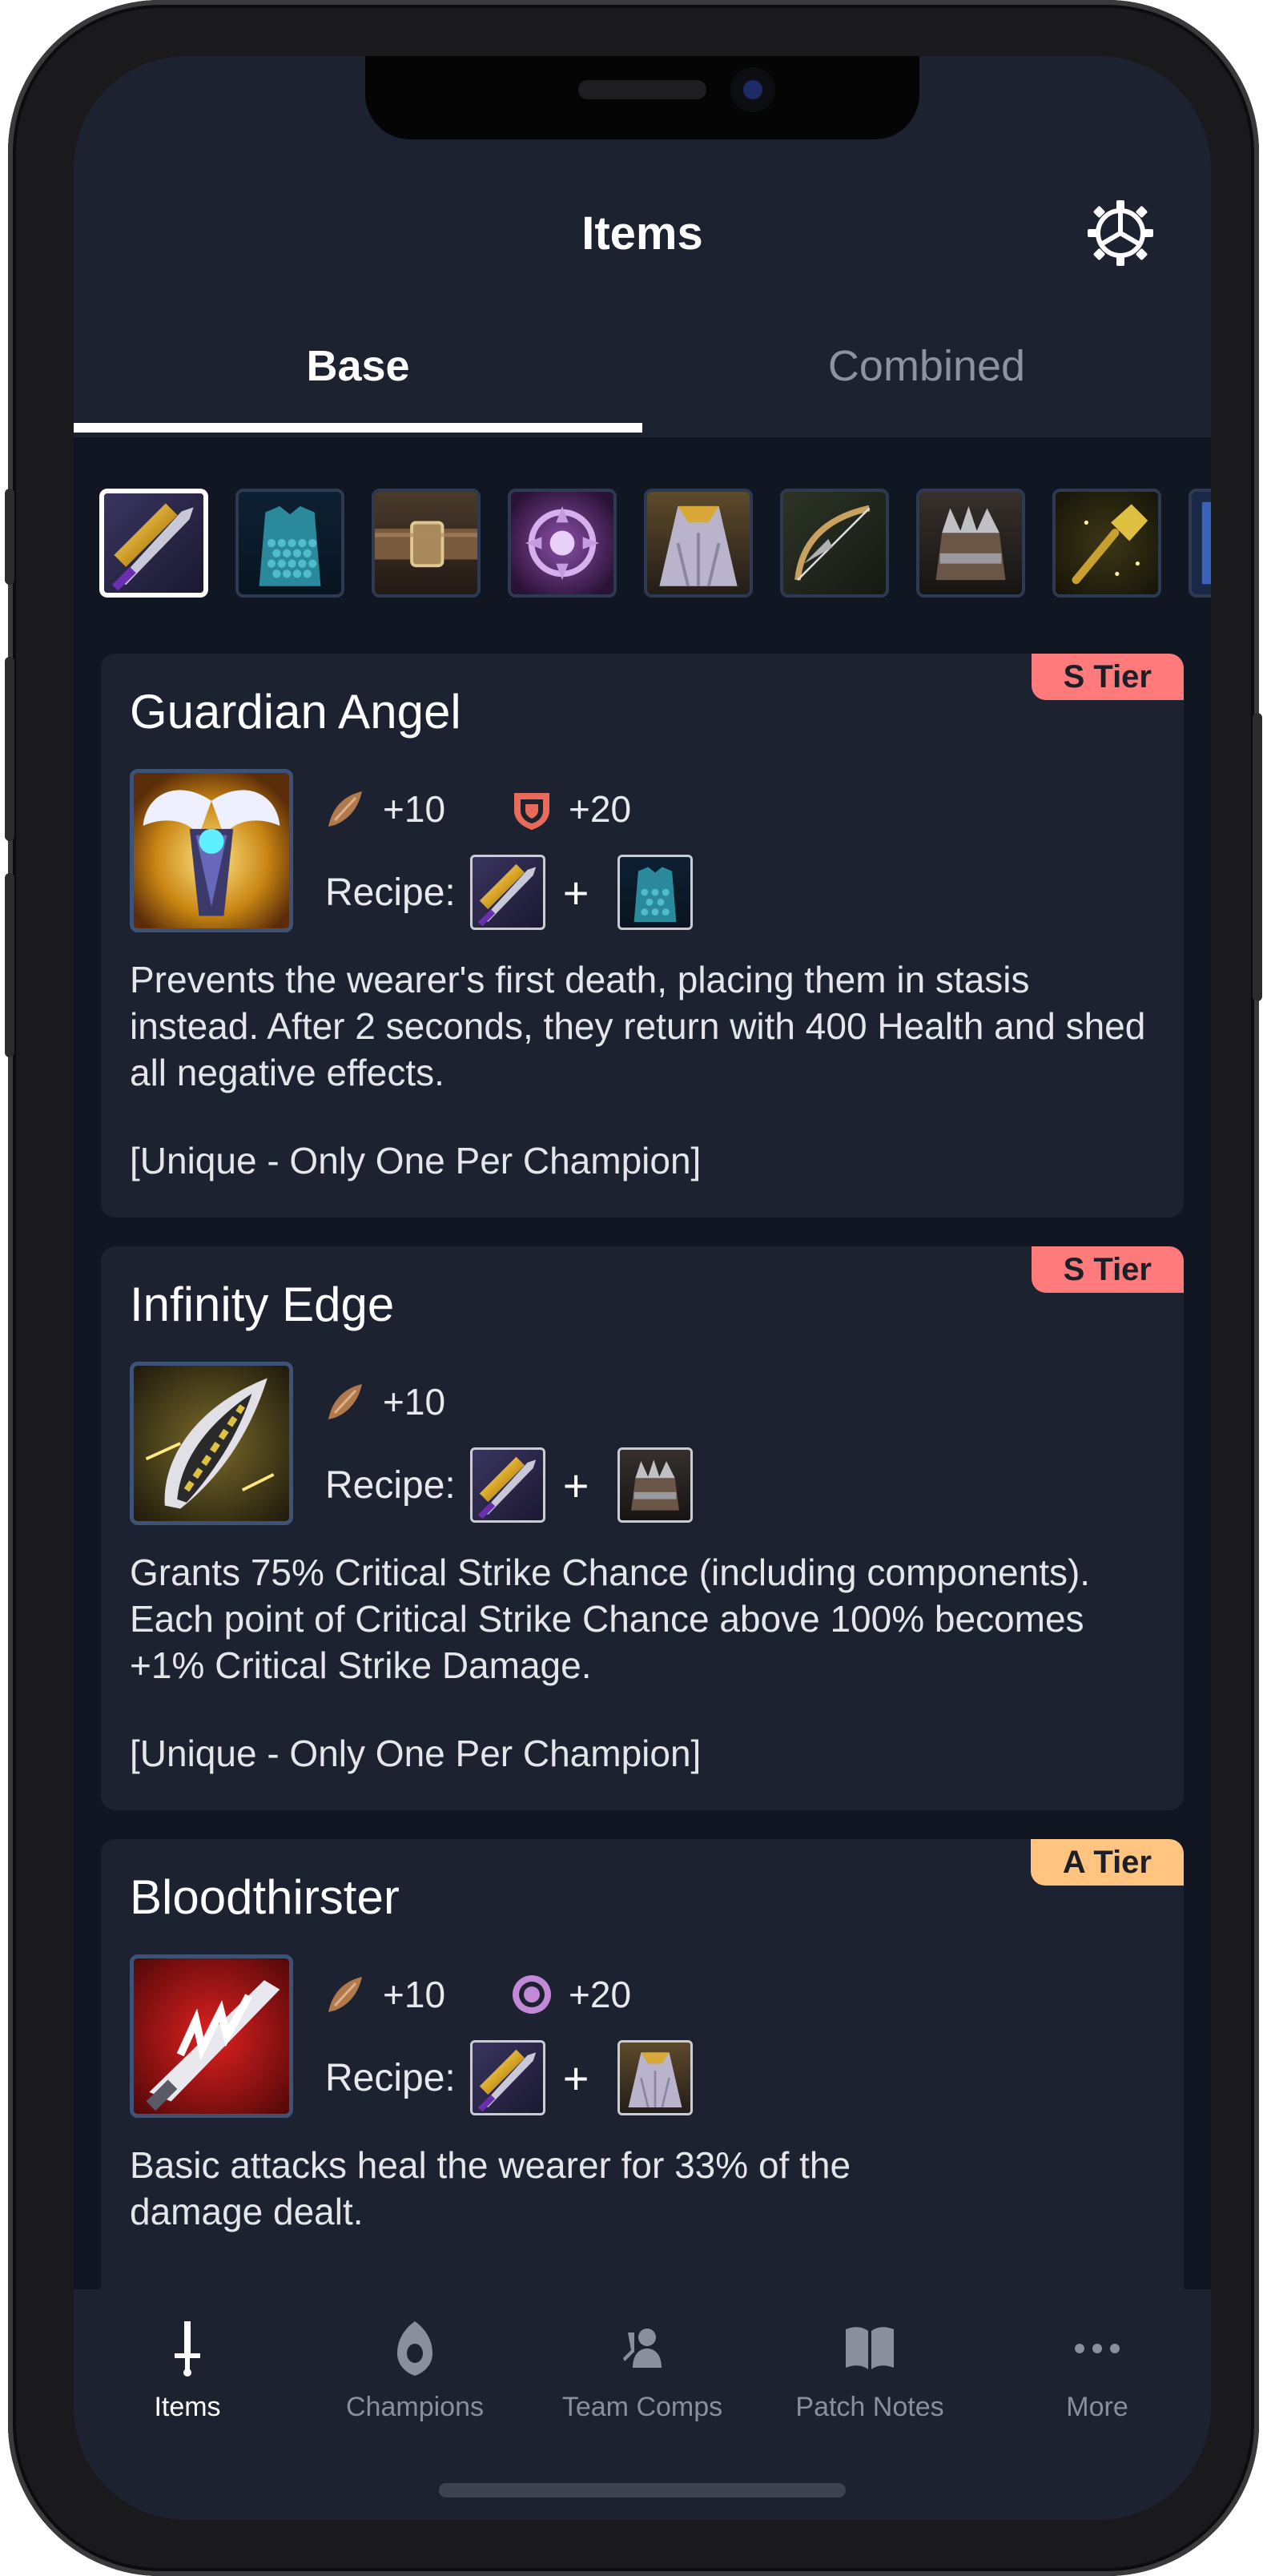 The image size is (1267, 2576). What do you see at coordinates (415, 2407) in the screenshot?
I see `tabbar-label: Champions` at bounding box center [415, 2407].